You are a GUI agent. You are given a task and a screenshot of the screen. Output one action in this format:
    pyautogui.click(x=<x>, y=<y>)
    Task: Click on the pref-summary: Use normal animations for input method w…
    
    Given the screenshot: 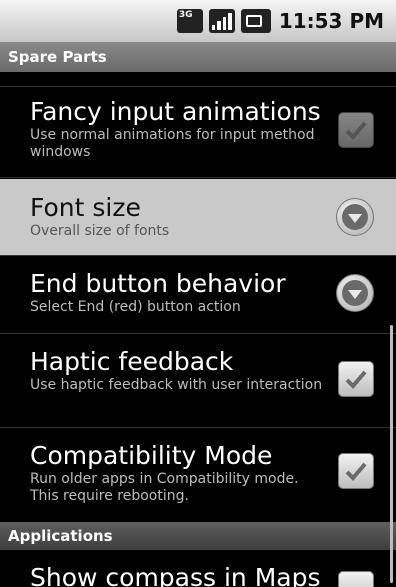 What is the action you would take?
    pyautogui.click(x=172, y=143)
    